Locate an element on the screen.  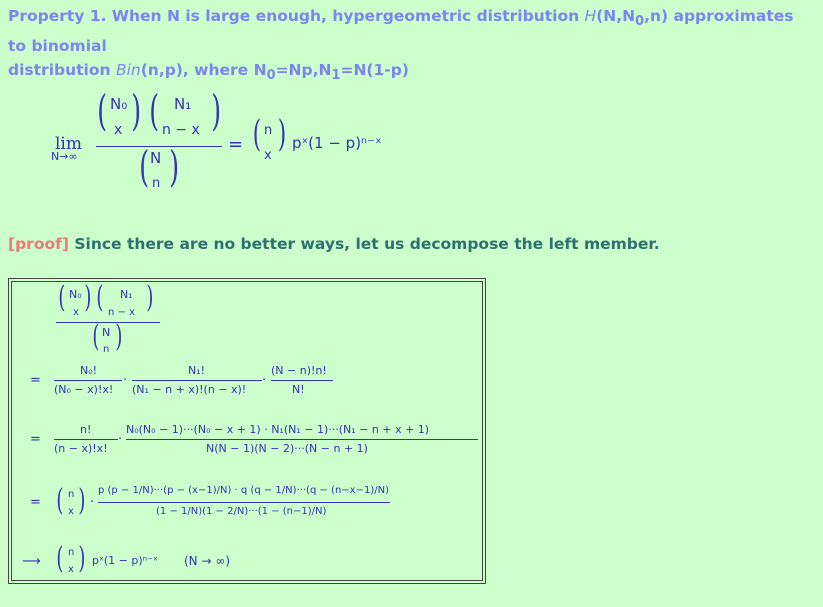
l2-f2-den: N(N − 1)(N − 2)···(N − n + 1) is located at coordinates (287, 448).